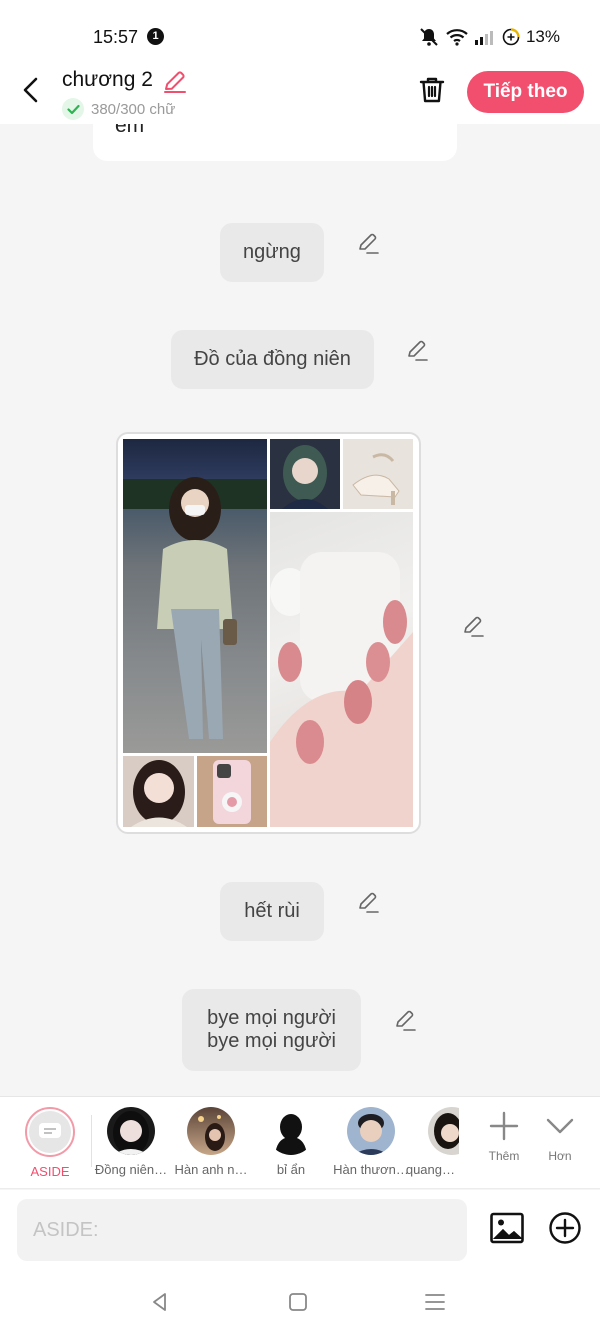  Describe the element at coordinates (300, 35) in the screenshot. I see `status-bar: 15:57 1 13%` at that location.